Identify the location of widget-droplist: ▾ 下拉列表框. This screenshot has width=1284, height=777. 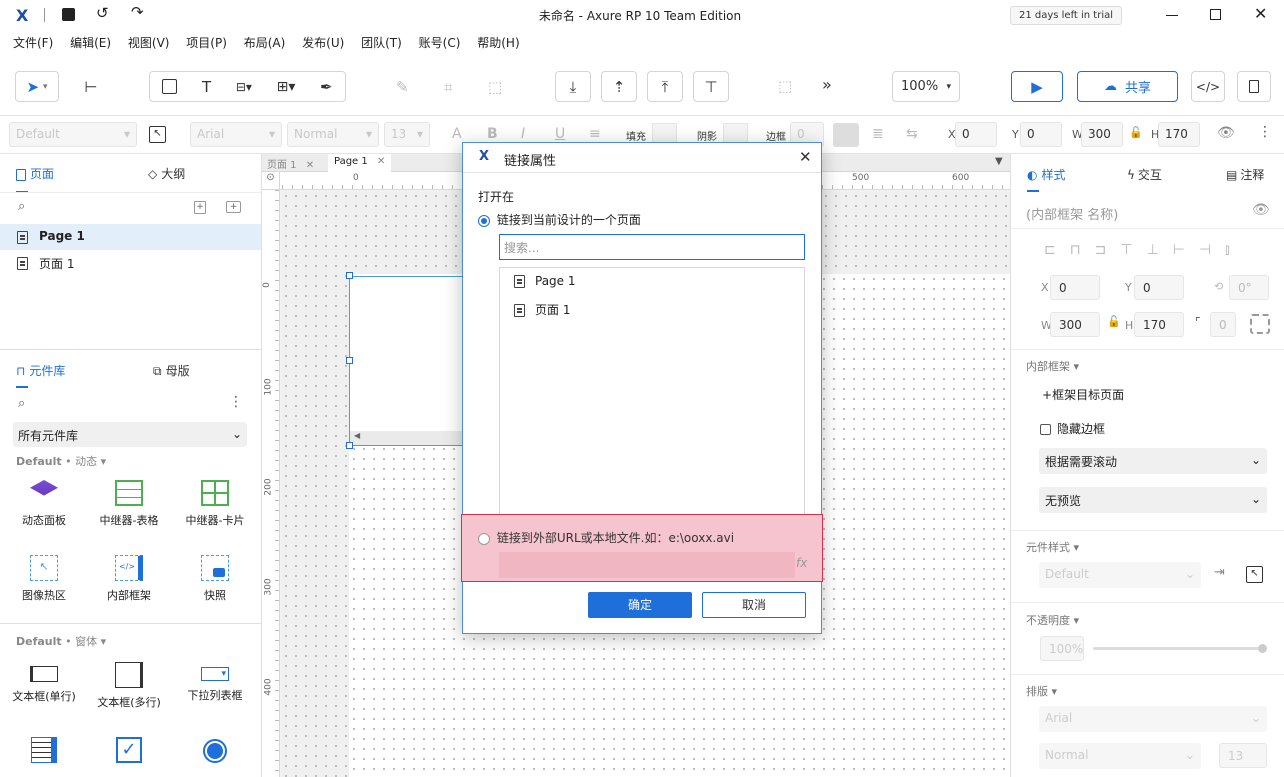
(215, 682).